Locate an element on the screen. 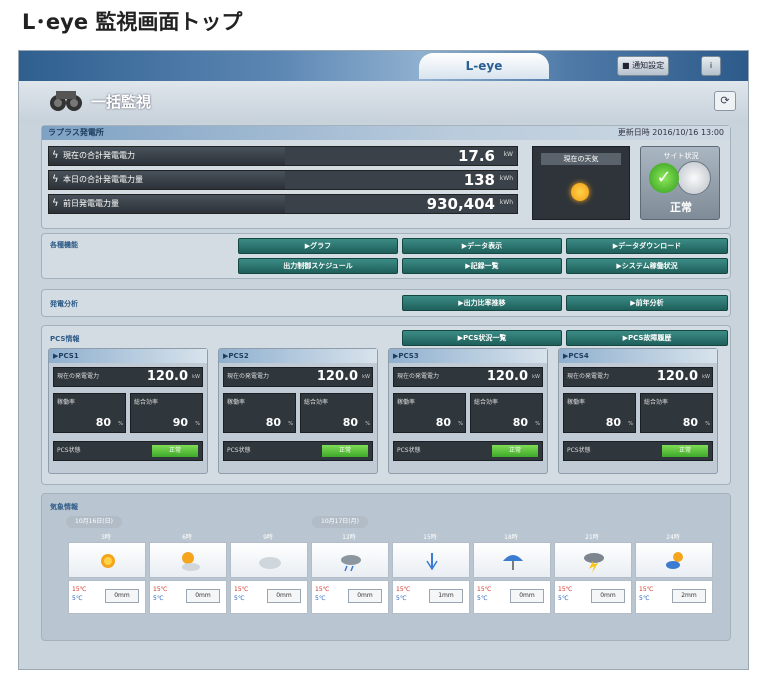 Image resolution: width=765 pixels, height=686 pixels. refresh-icon: ⟳ is located at coordinates (725, 101).